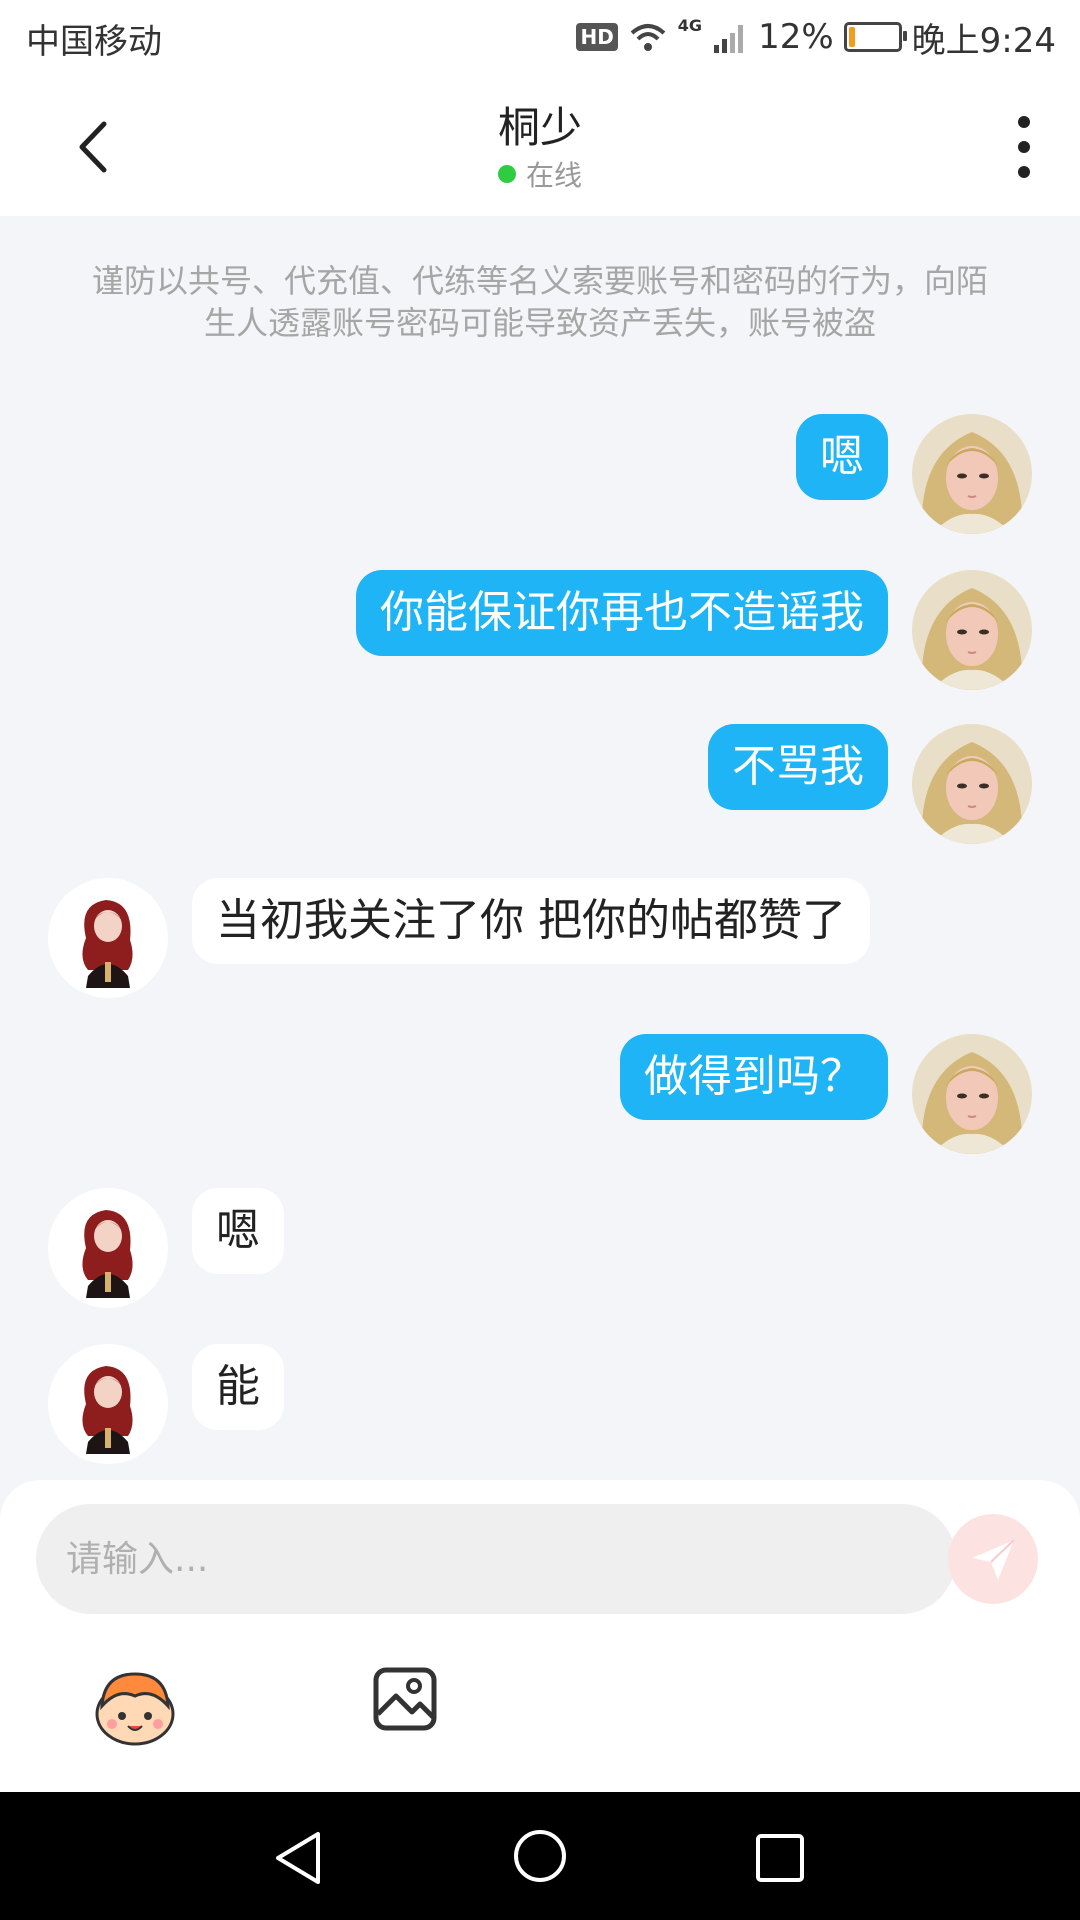 Image resolution: width=1080 pixels, height=1920 pixels. I want to click on online-status: 在线, so click(540, 174).